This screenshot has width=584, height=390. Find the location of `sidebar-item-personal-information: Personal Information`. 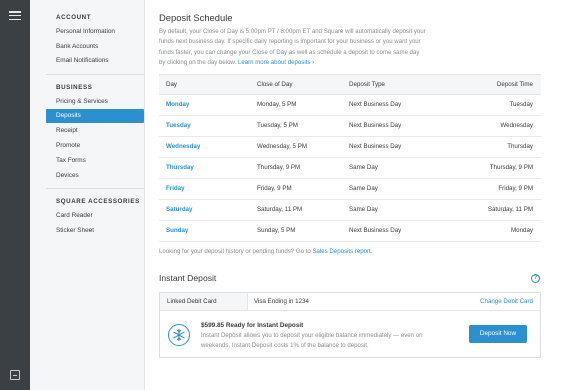

sidebar-item-personal-information: Personal Information is located at coordinates (95, 32).